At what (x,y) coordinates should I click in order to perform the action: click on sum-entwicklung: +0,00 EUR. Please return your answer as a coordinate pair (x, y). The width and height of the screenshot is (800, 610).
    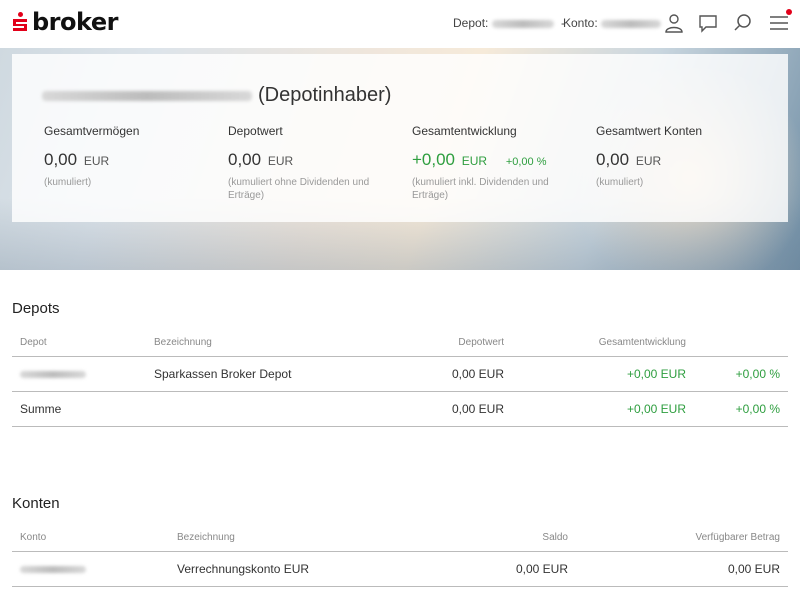
    Looking at the image, I should click on (603, 409).